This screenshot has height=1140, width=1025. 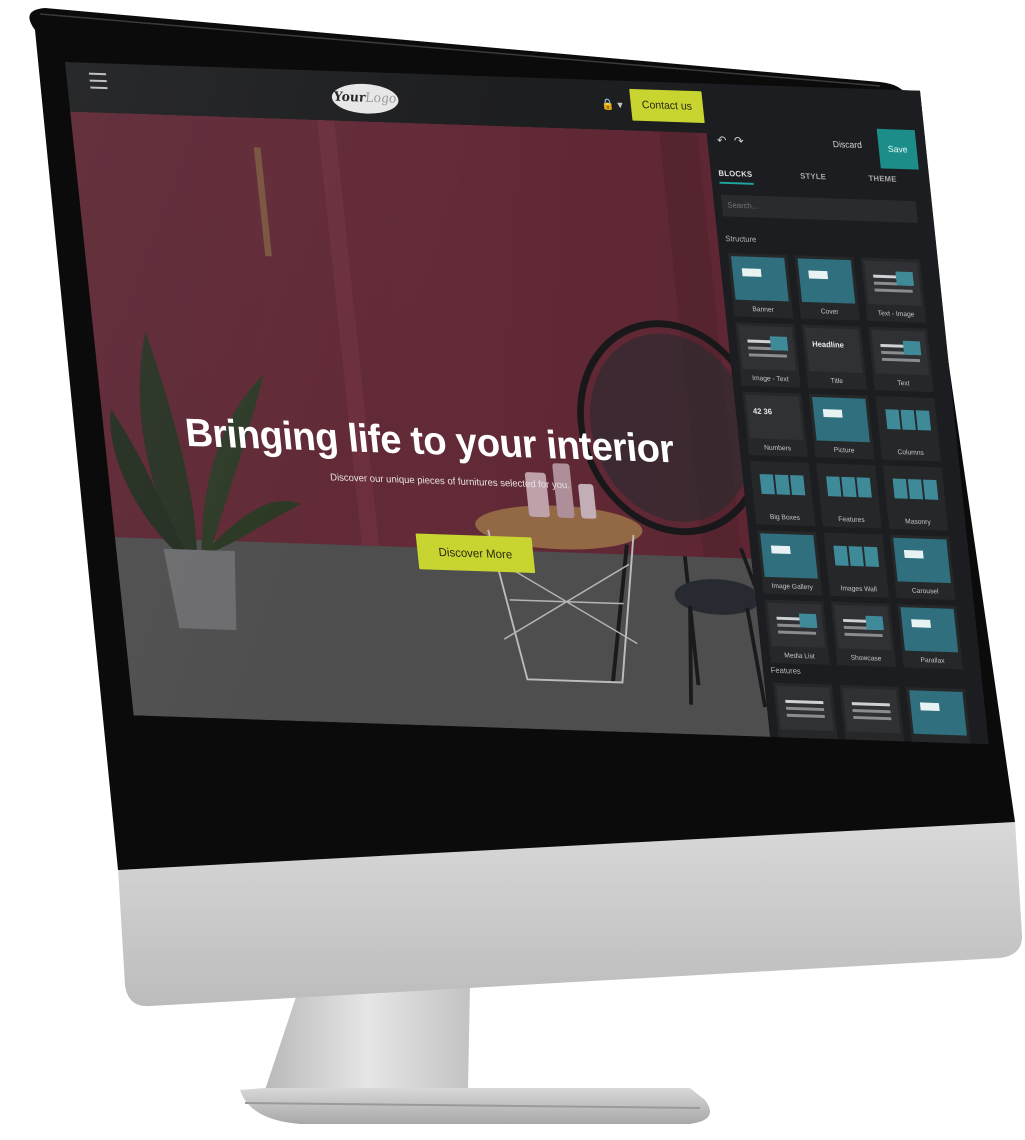 I want to click on block-tile-label: Parallax, so click(x=932, y=661).